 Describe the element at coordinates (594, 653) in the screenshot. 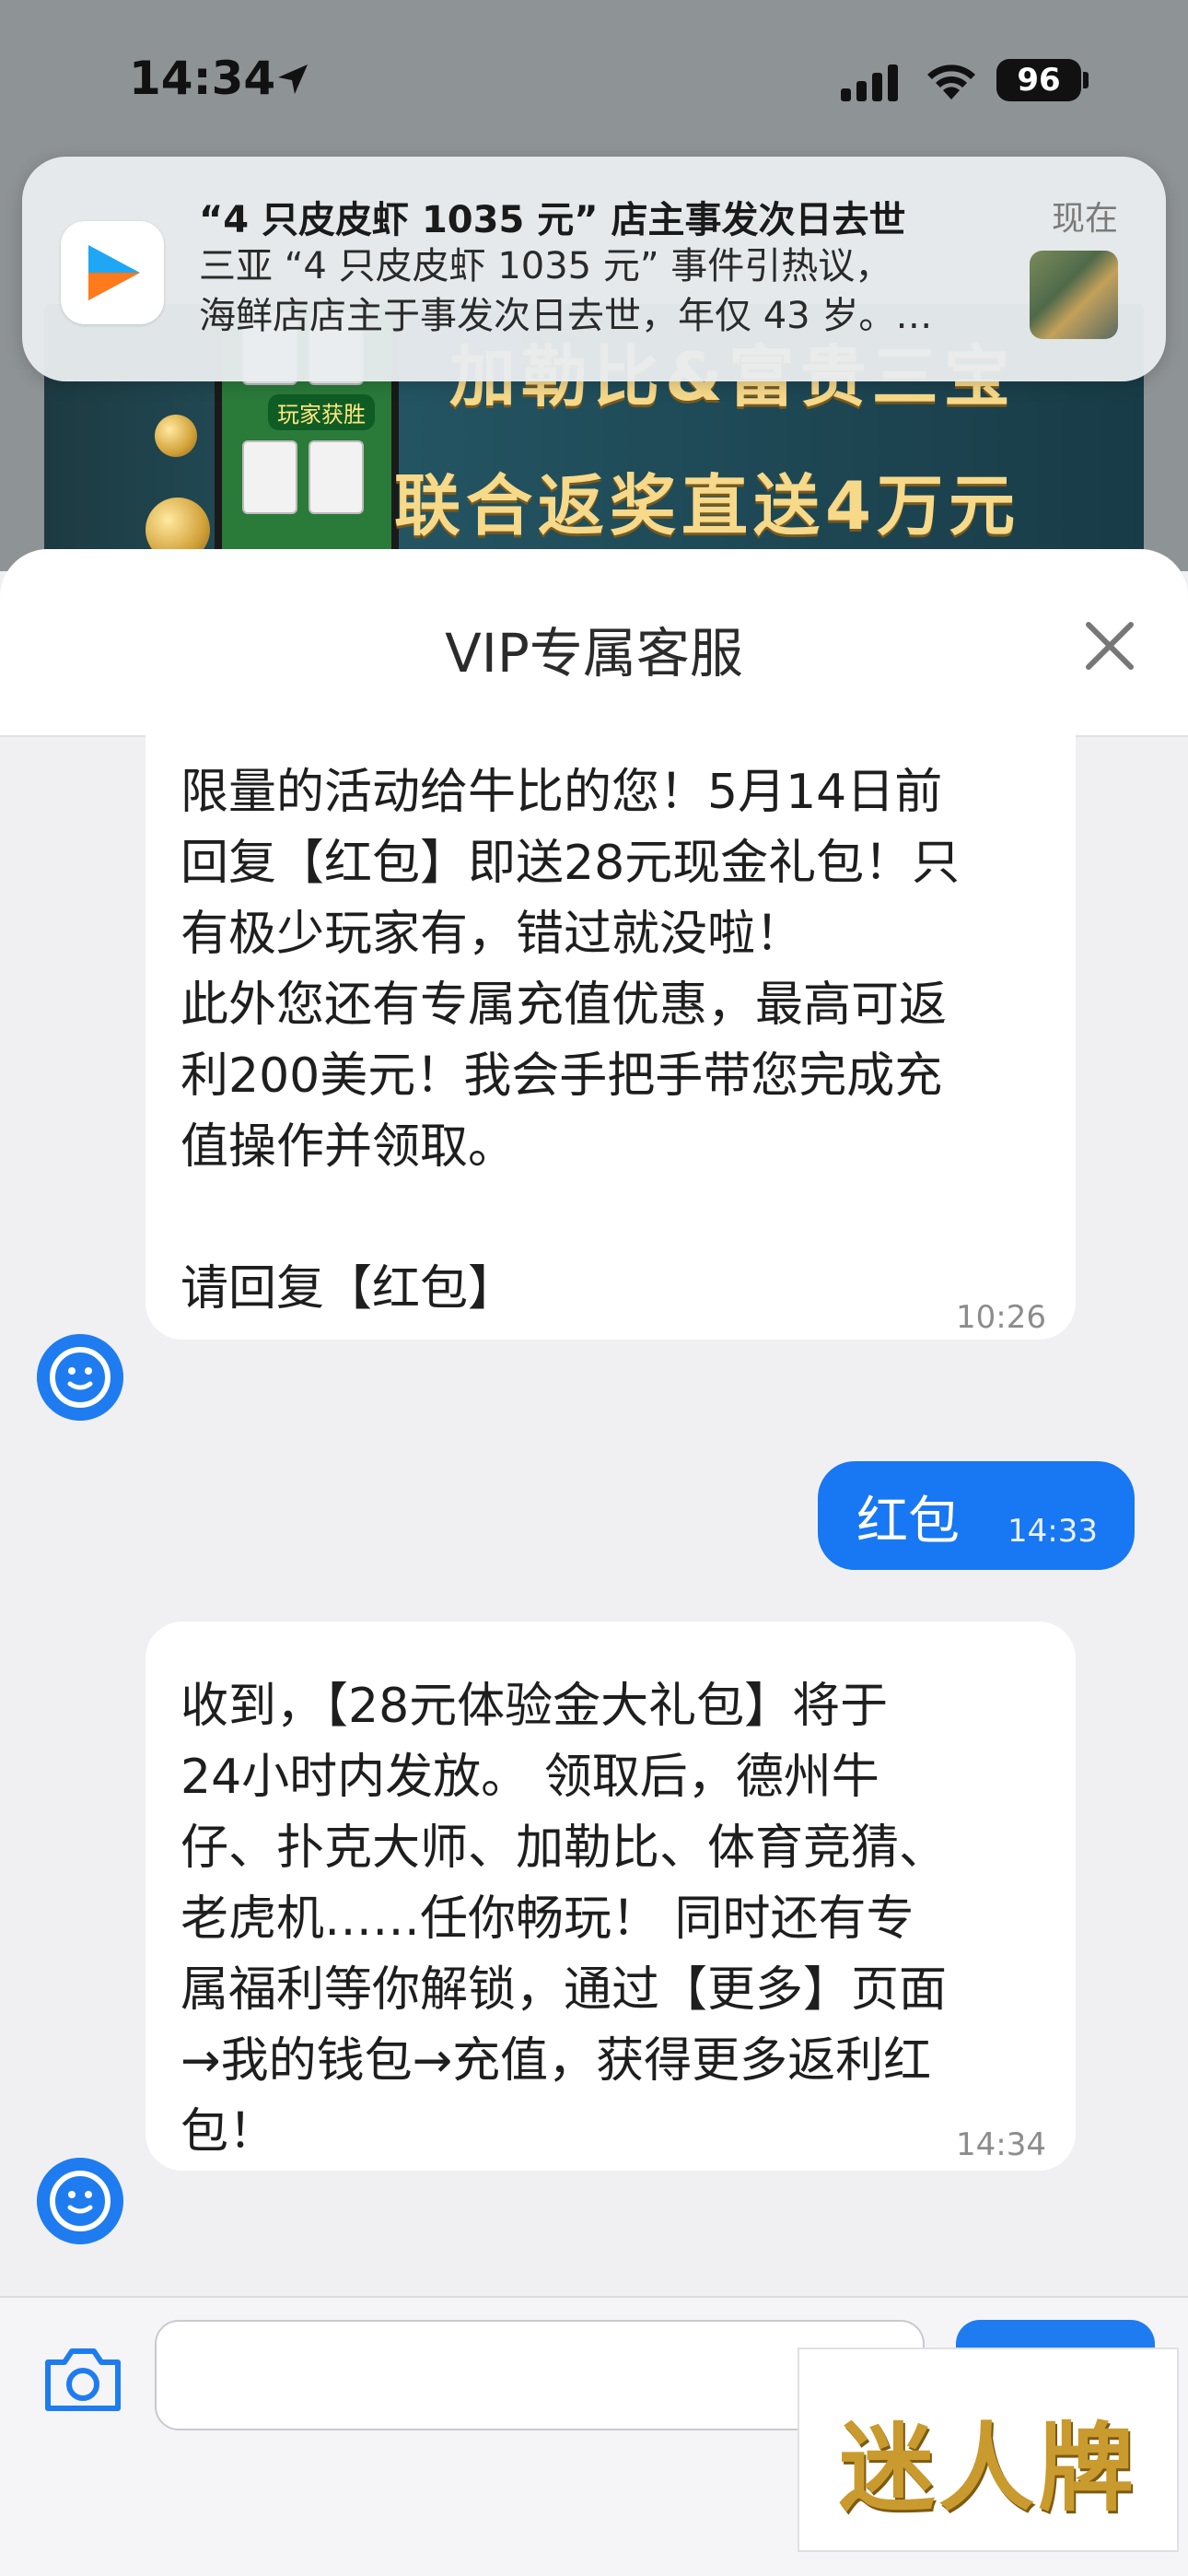

I see `sheet-title: VIP专属客服` at that location.